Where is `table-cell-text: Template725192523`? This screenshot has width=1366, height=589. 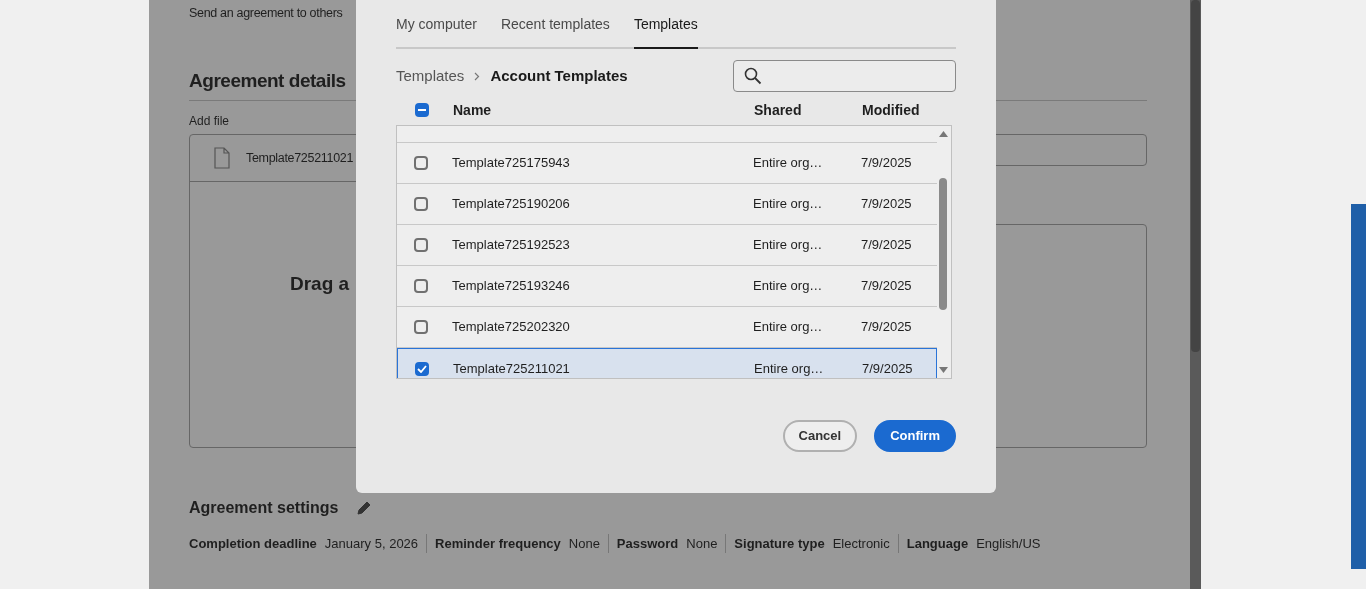 table-cell-text: Template725192523 is located at coordinates (511, 245).